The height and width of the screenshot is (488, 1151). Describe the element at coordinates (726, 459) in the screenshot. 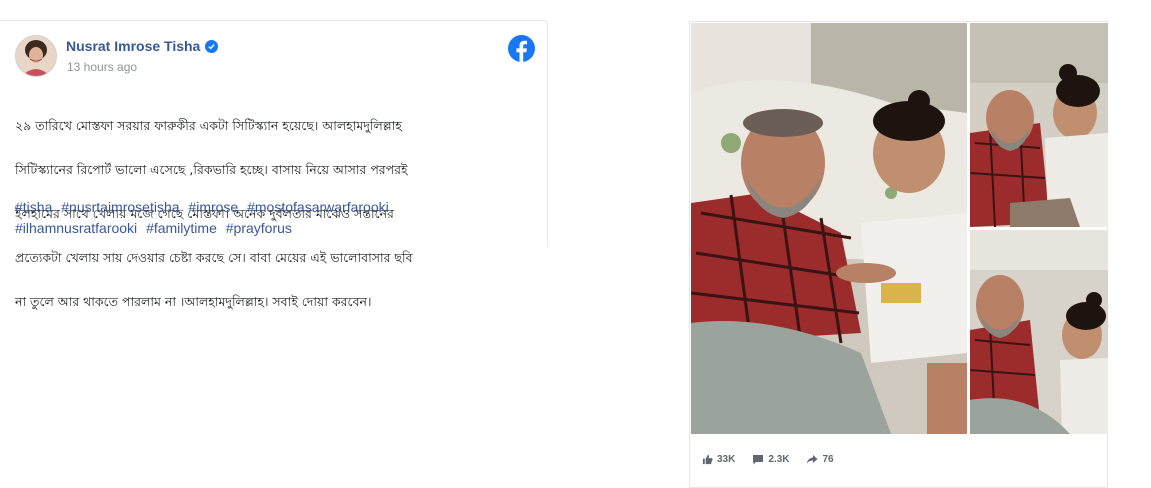

I see `like-count-label: 33K` at that location.